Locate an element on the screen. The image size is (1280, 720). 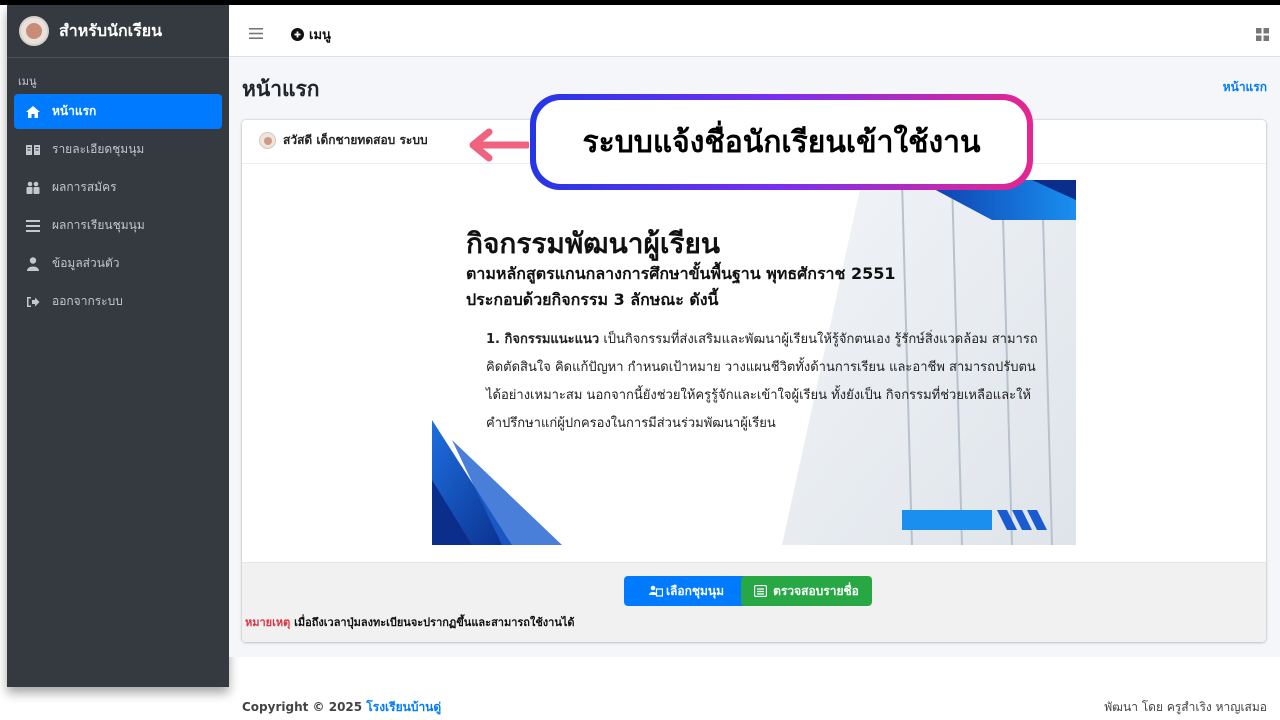
check-list-button: ตรวจสอบรายชื่อ is located at coordinates (806, 591).